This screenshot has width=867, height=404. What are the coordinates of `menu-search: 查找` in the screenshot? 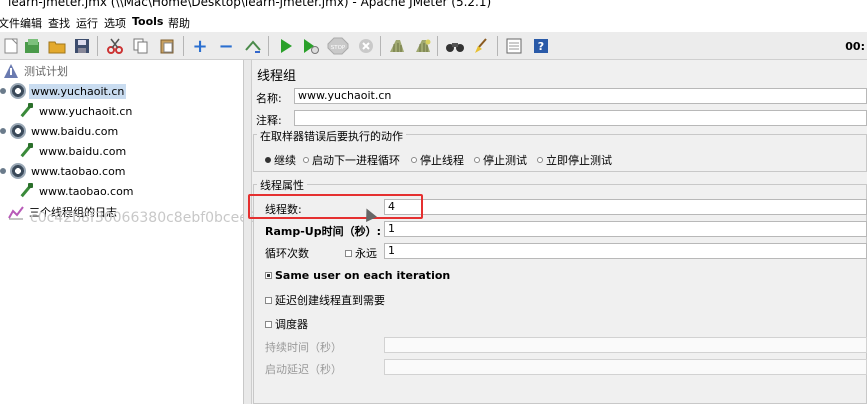 It's located at (59, 23).